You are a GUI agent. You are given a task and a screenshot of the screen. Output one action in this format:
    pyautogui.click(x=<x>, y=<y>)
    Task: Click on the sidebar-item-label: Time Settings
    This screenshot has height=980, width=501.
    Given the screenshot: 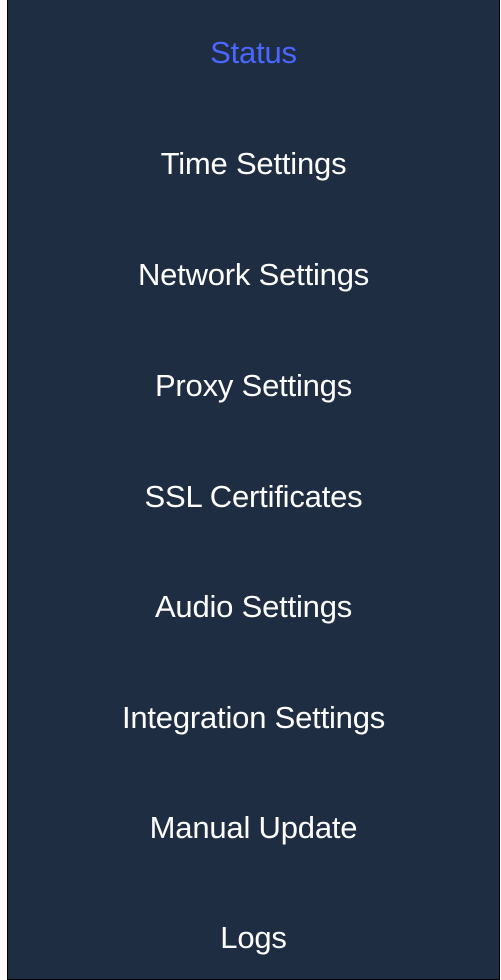 What is the action you would take?
    pyautogui.click(x=253, y=163)
    